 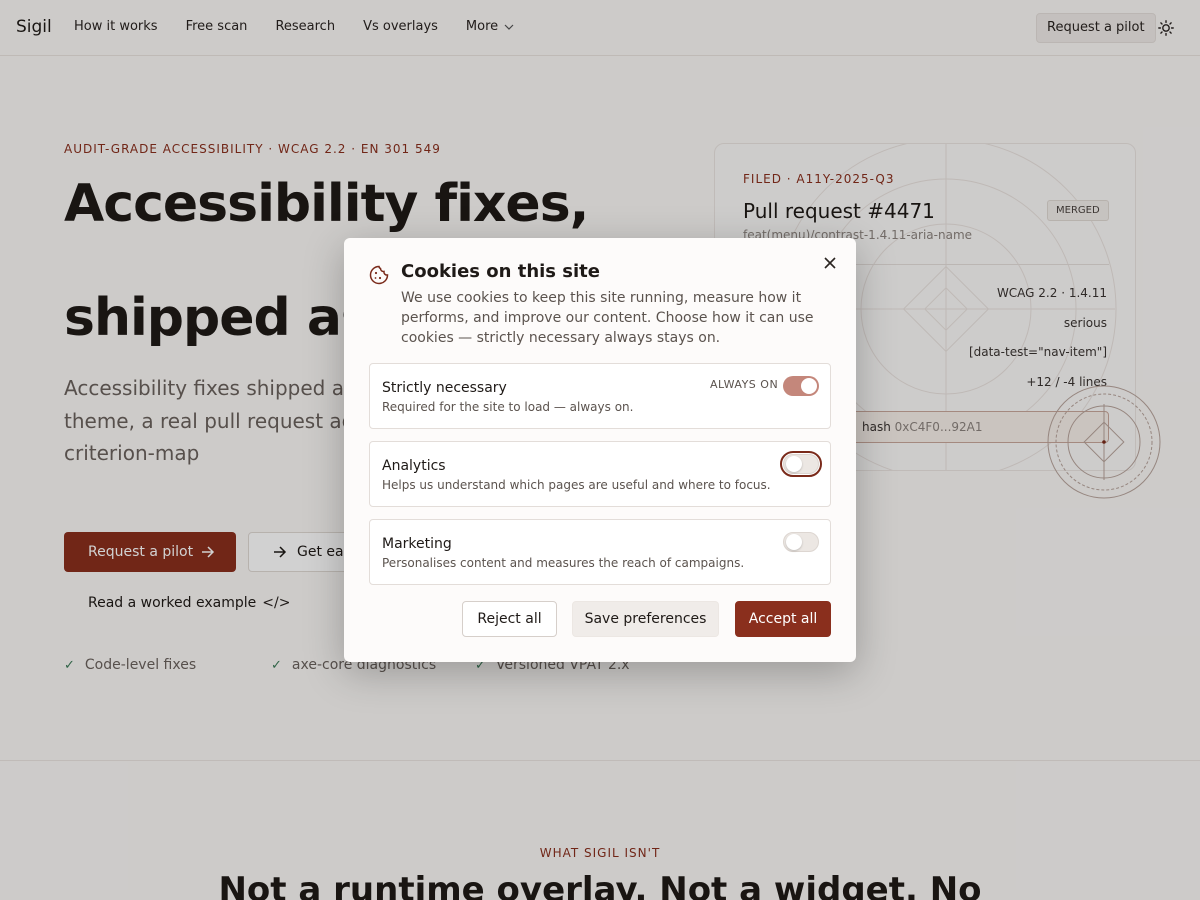 I want to click on always-on-label: ALWAYS ON, so click(x=744, y=384).